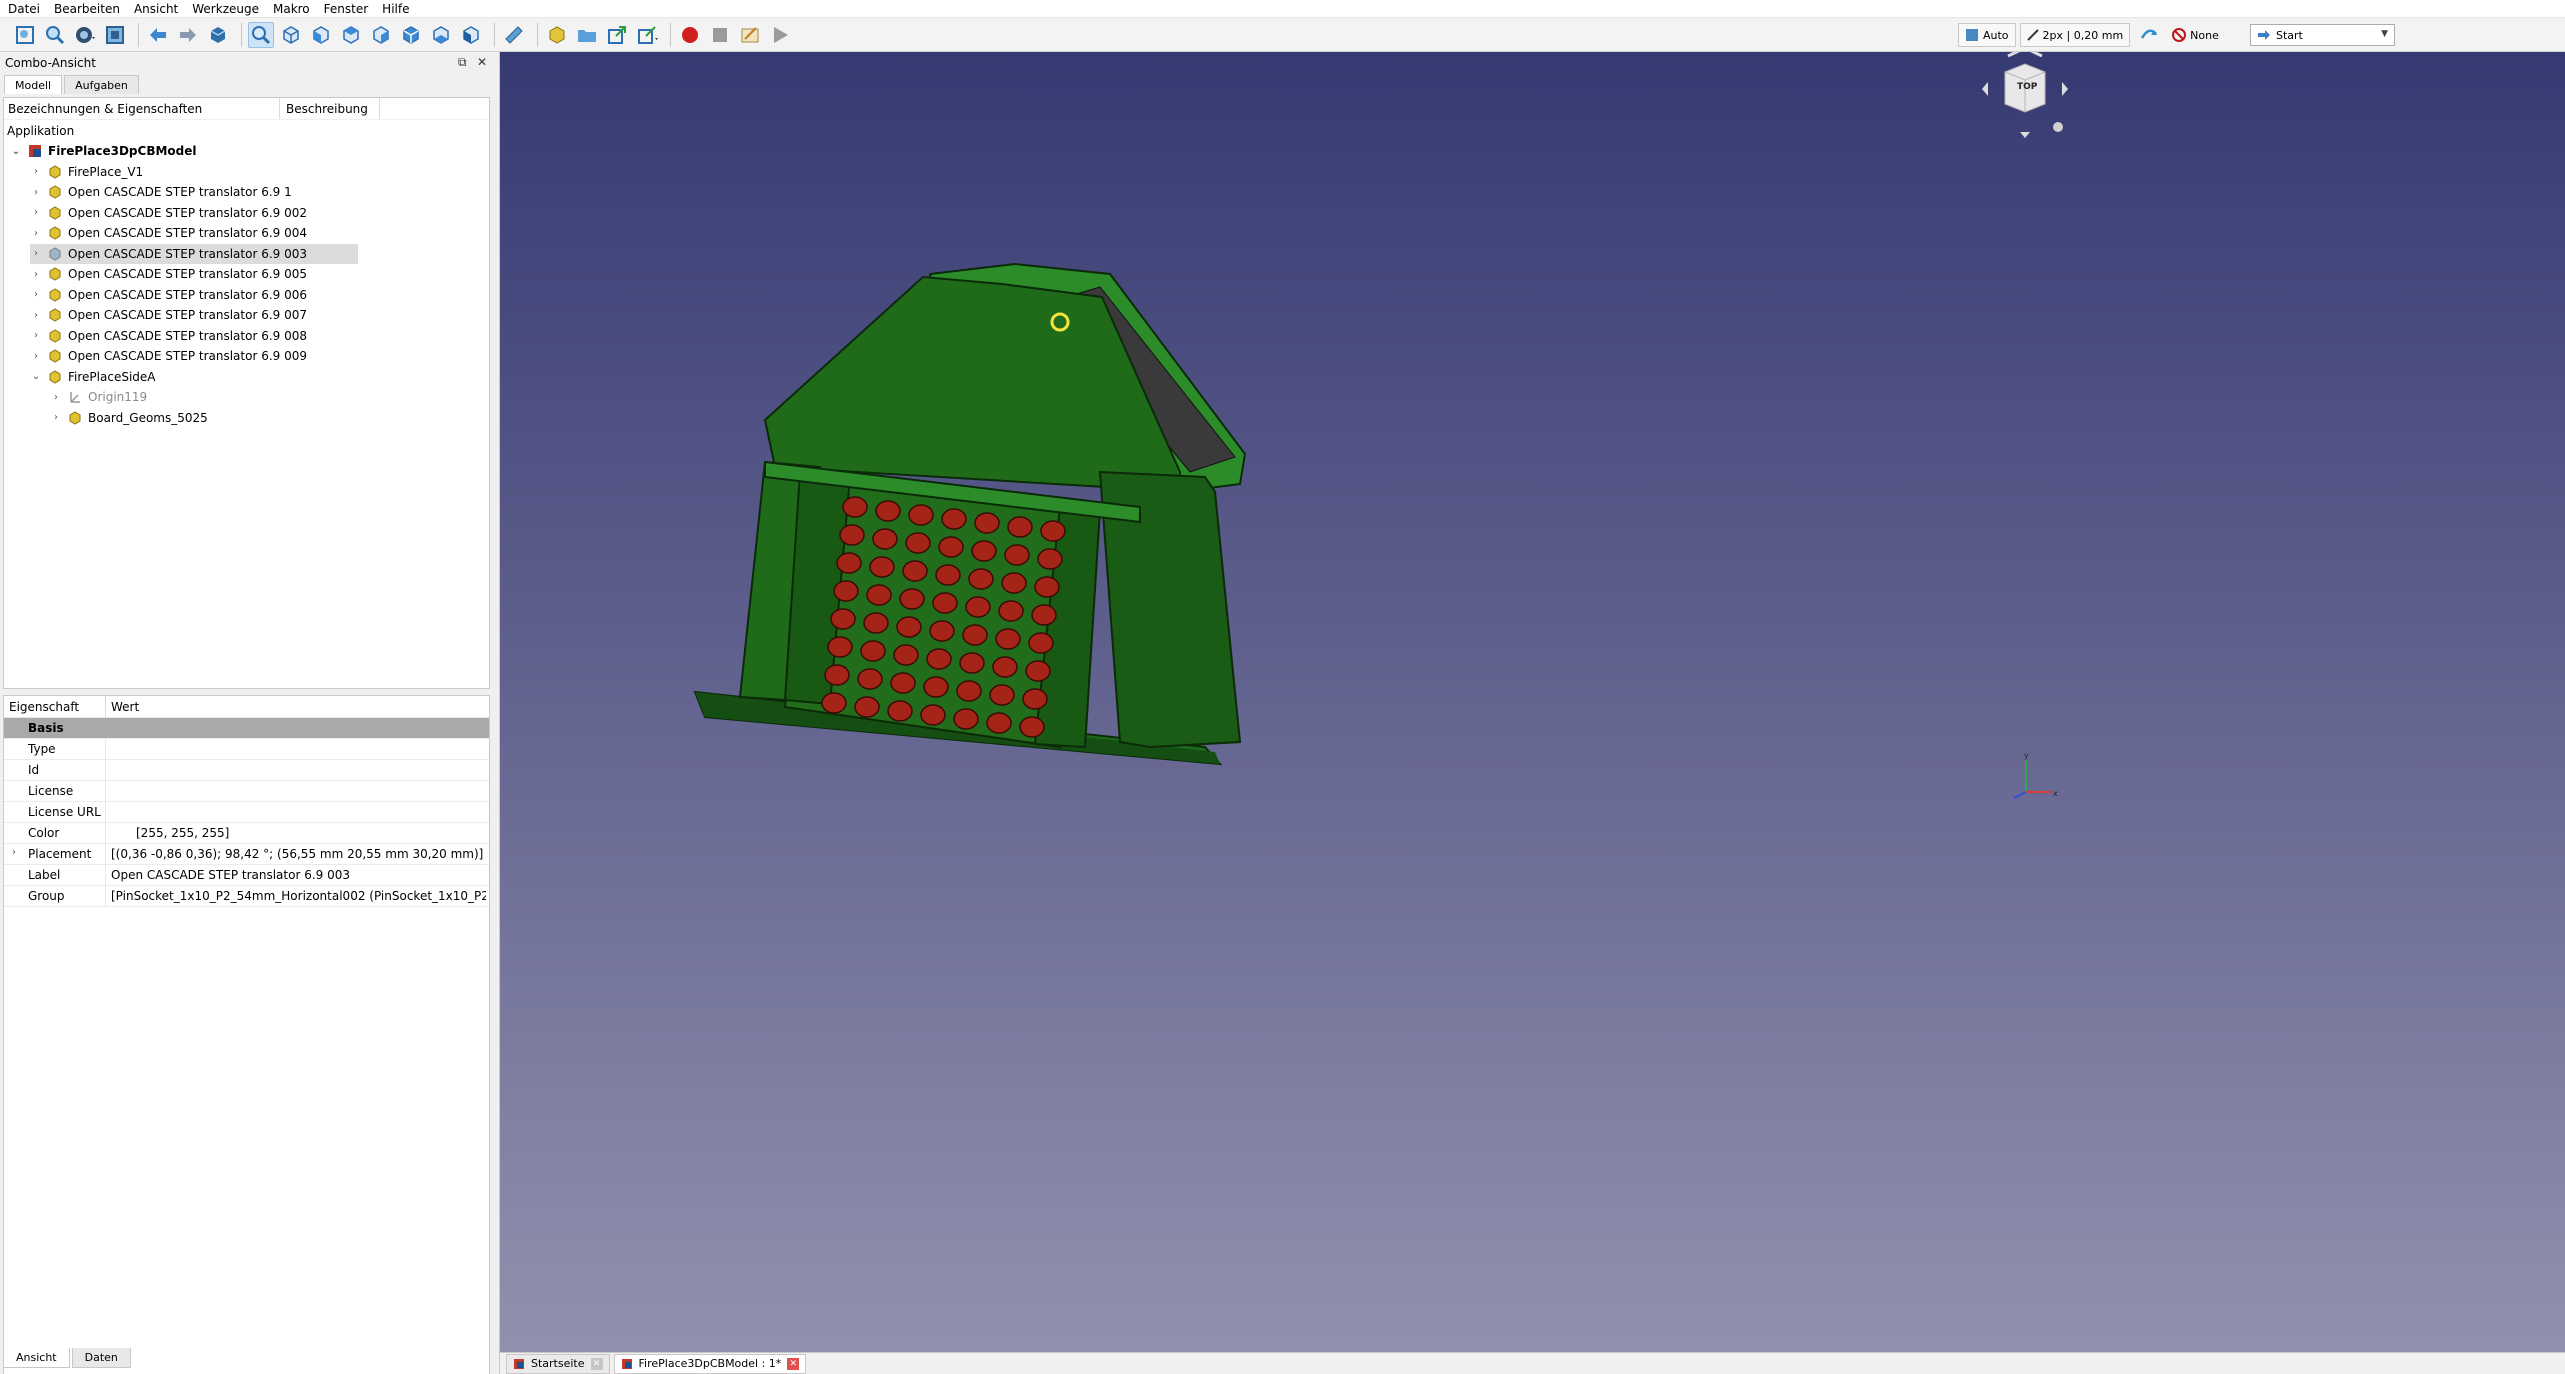 This screenshot has height=1374, width=2565. What do you see at coordinates (93, 377) in the screenshot?
I see `tree-item: ⌄ FirePlaceSideA` at bounding box center [93, 377].